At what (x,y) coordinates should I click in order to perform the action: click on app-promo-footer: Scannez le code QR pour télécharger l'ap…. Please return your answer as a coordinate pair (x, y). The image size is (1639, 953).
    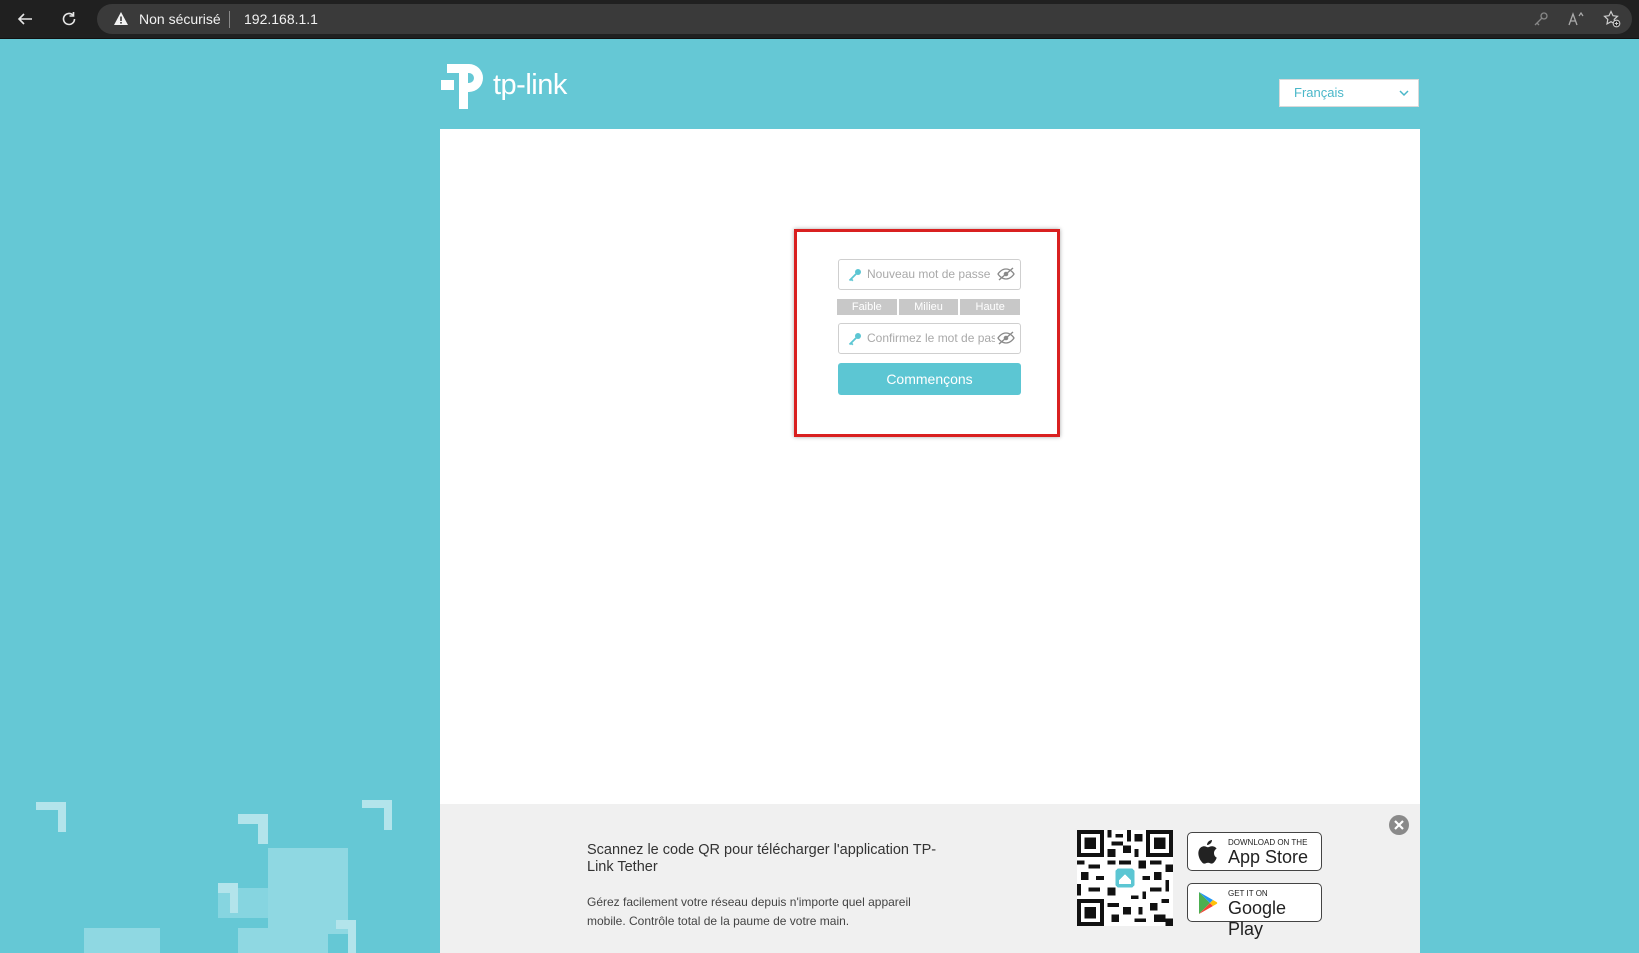
    Looking at the image, I should click on (930, 878).